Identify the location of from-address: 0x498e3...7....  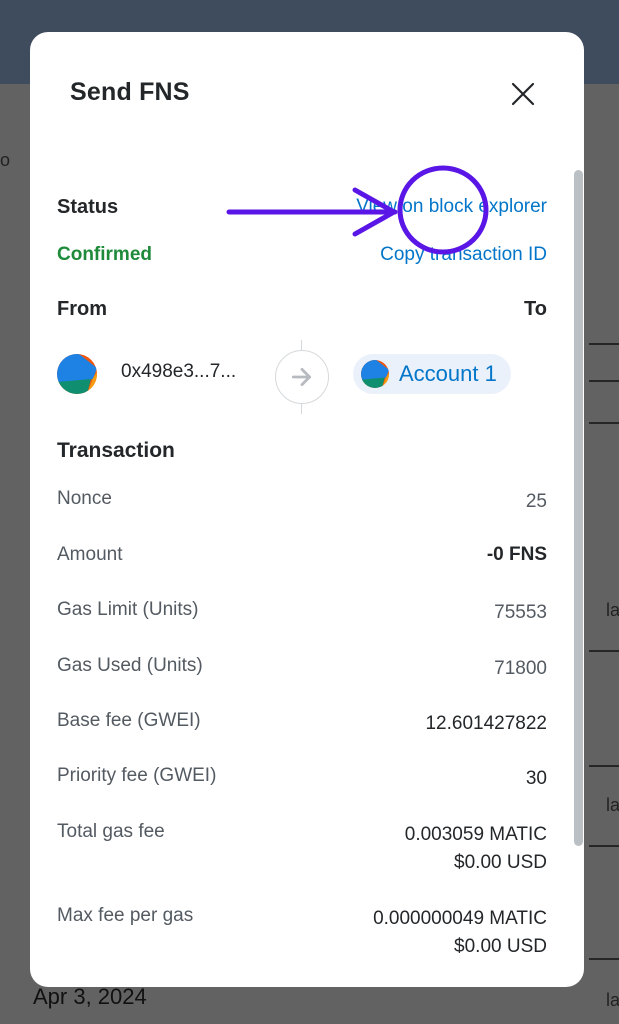
(178, 372).